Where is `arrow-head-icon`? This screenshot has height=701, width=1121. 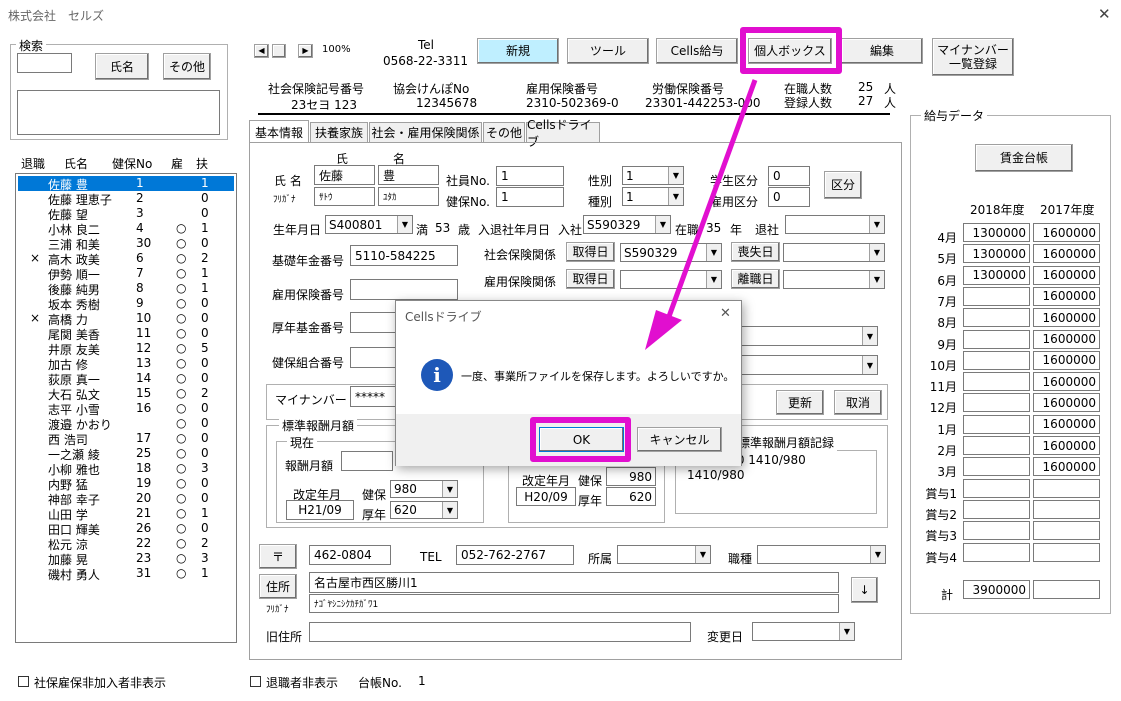 arrow-head-icon is located at coordinates (663, 330).